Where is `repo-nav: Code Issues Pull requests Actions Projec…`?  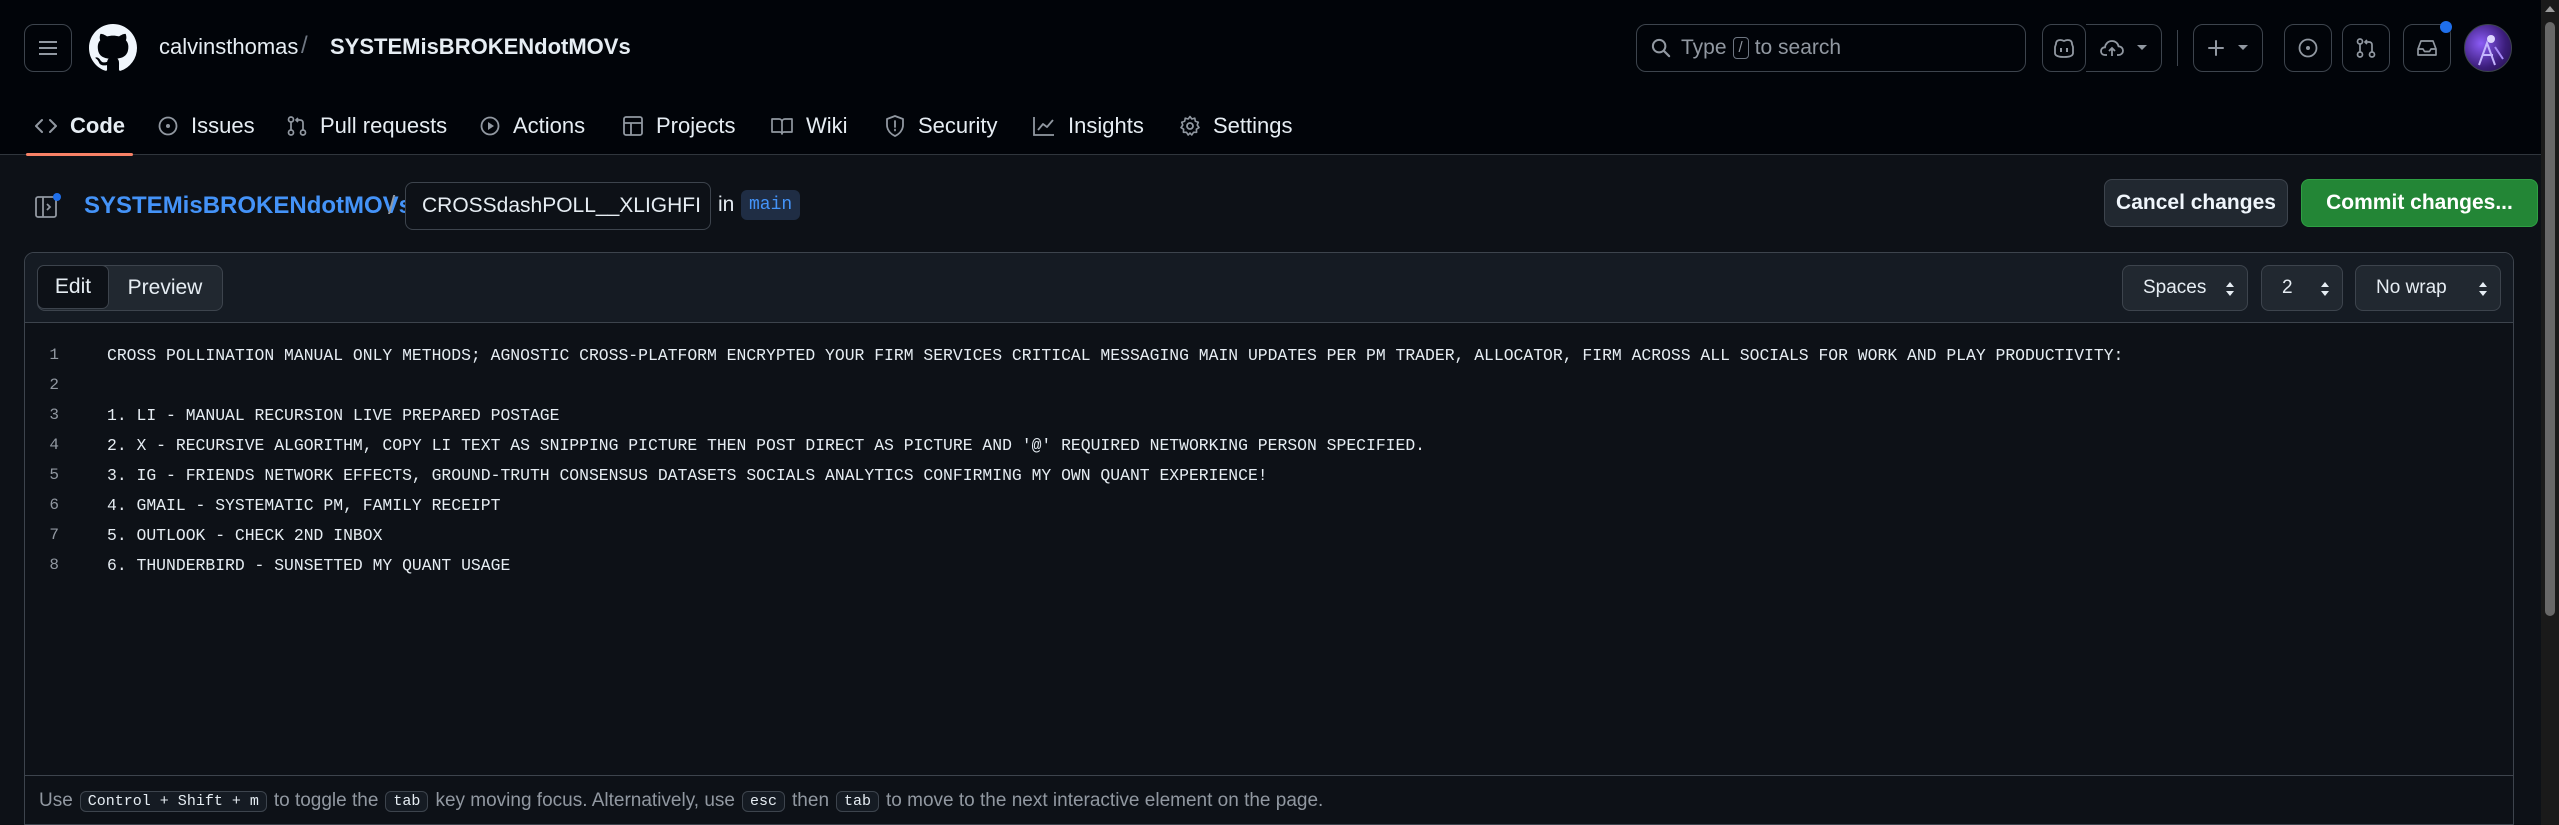 repo-nav: Code Issues Pull requests Actions Projec… is located at coordinates (1270, 126).